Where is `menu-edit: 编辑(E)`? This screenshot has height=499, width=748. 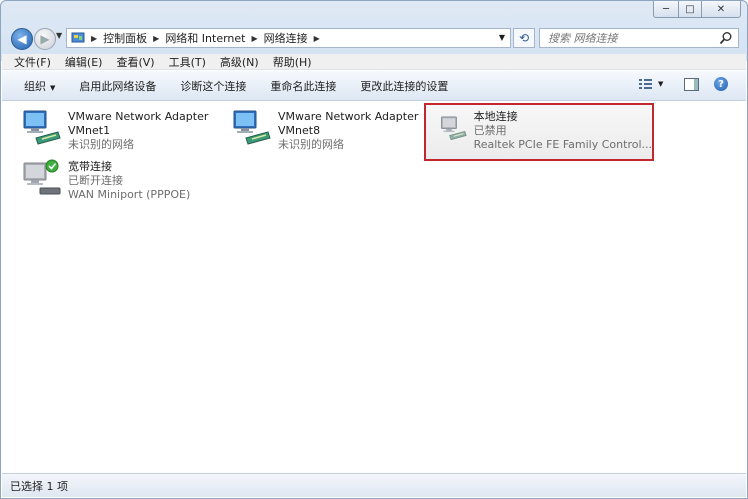 menu-edit: 编辑(E) is located at coordinates (84, 62).